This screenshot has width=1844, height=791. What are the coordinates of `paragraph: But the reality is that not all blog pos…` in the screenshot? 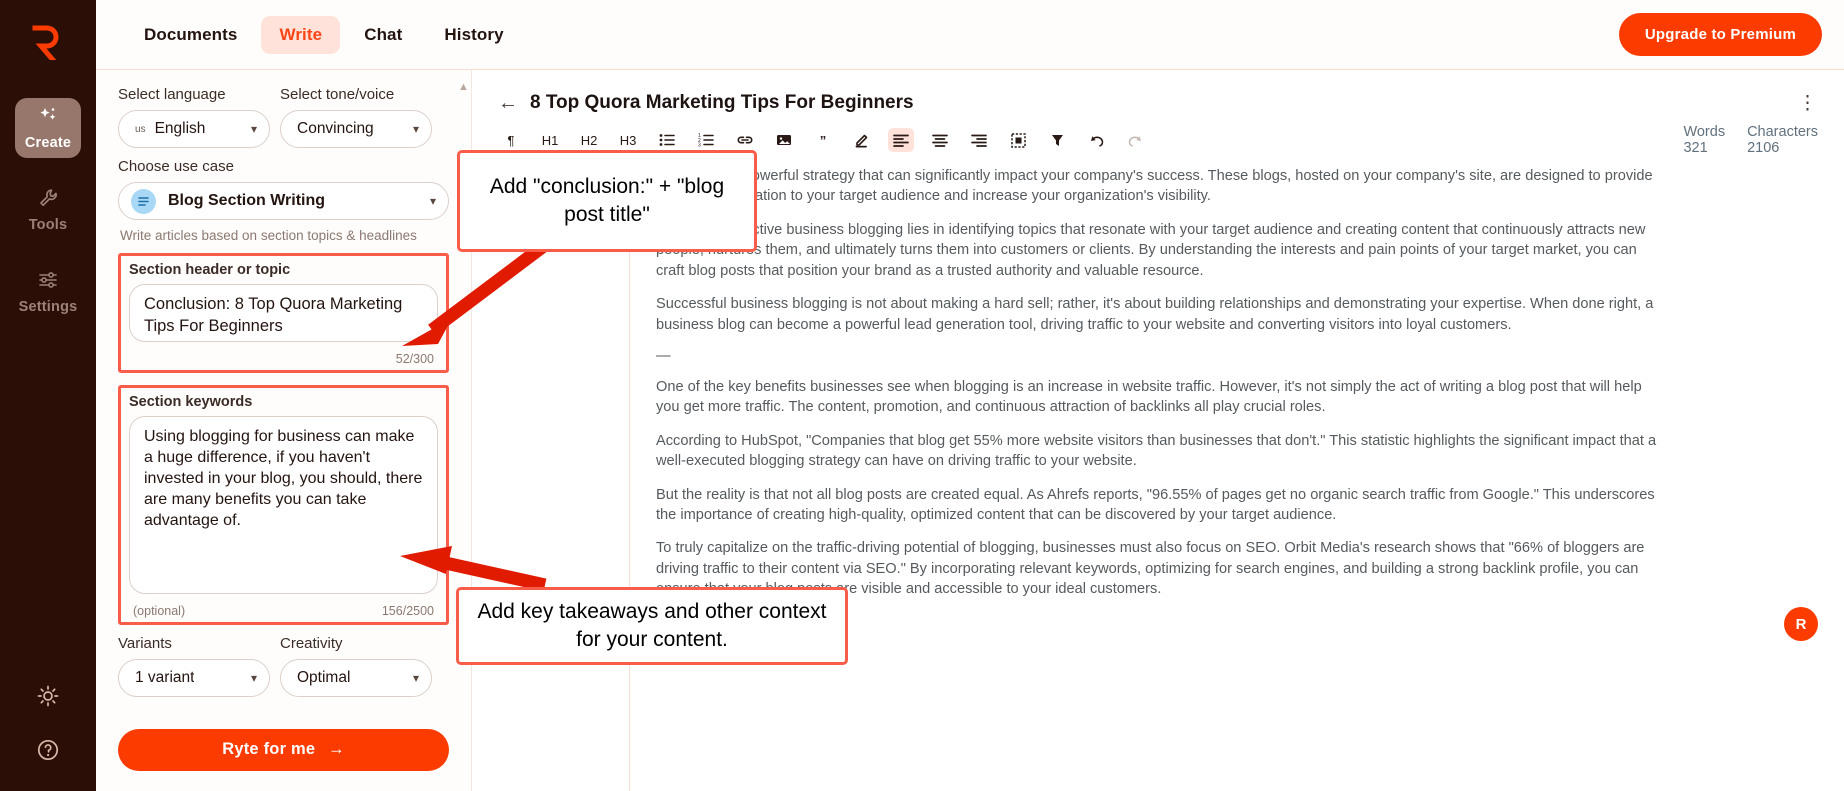 It's located at (1155, 505).